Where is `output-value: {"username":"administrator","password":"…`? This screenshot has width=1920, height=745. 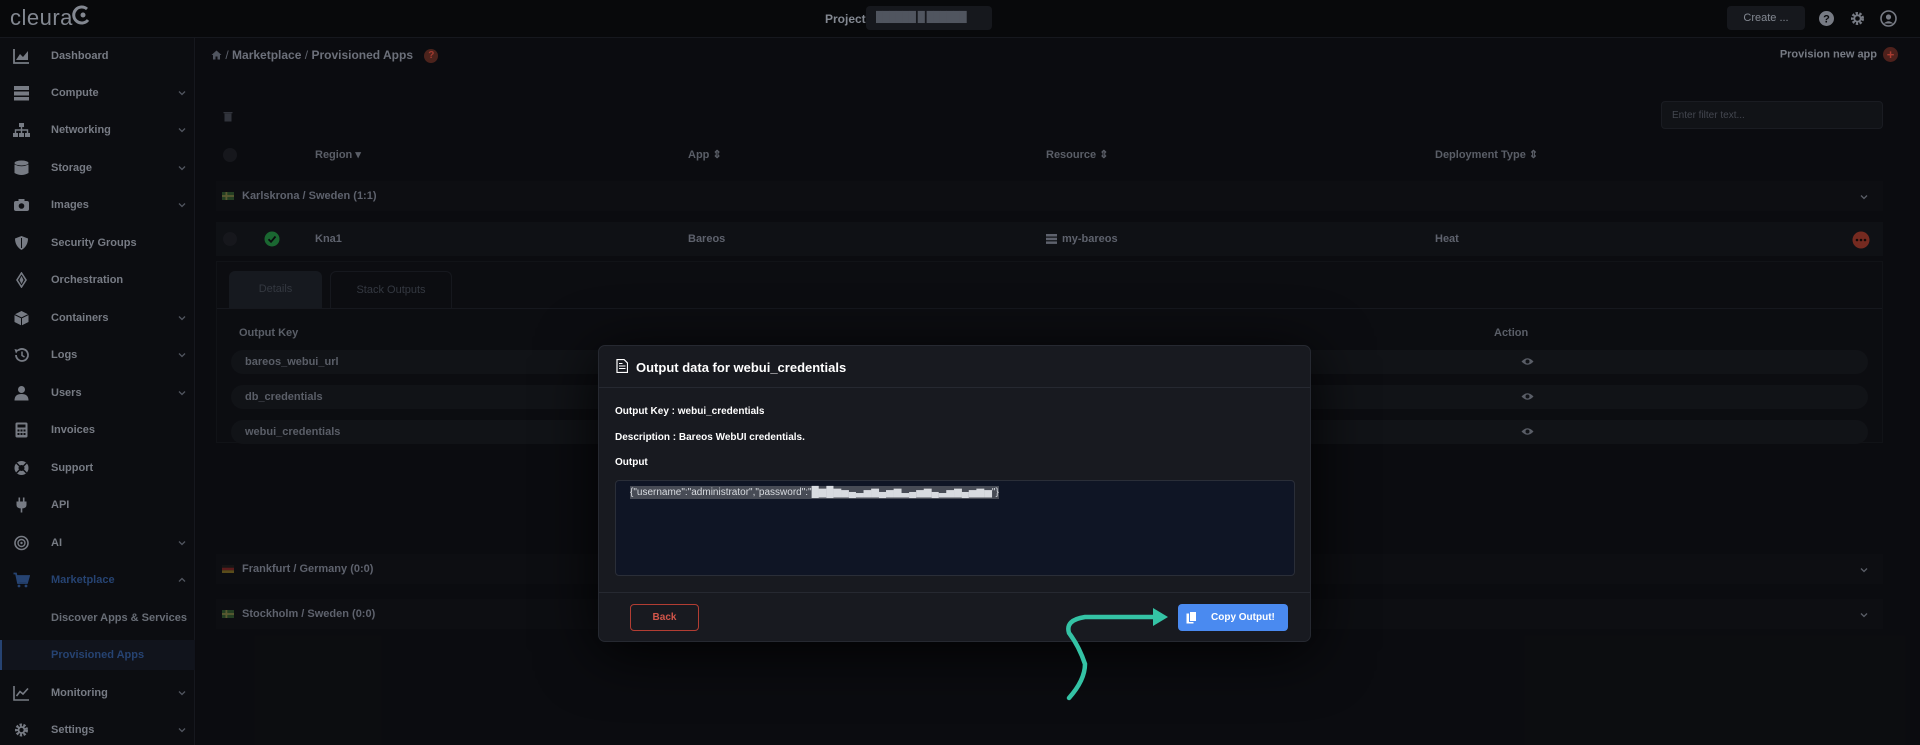 output-value: {"username":"administrator","password":"… is located at coordinates (814, 492).